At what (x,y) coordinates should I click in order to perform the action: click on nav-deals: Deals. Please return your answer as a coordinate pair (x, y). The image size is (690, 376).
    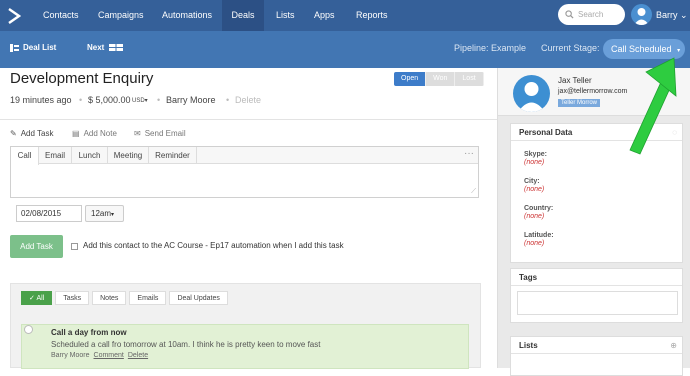
    Looking at the image, I should click on (243, 15).